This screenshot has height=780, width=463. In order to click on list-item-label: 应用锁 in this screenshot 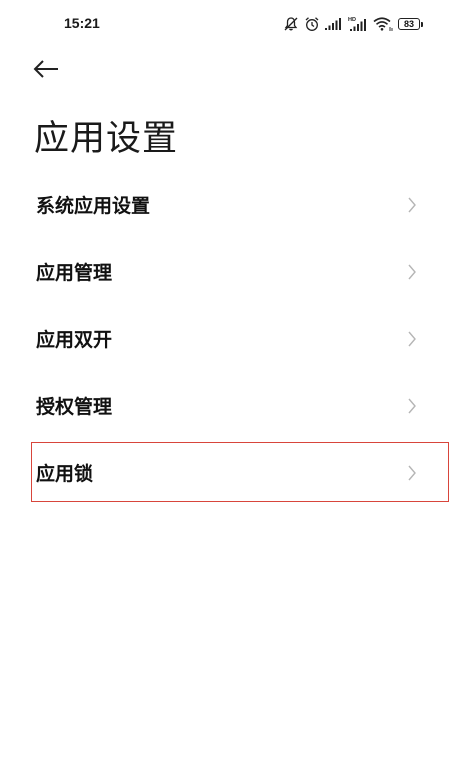, I will do `click(65, 474)`.